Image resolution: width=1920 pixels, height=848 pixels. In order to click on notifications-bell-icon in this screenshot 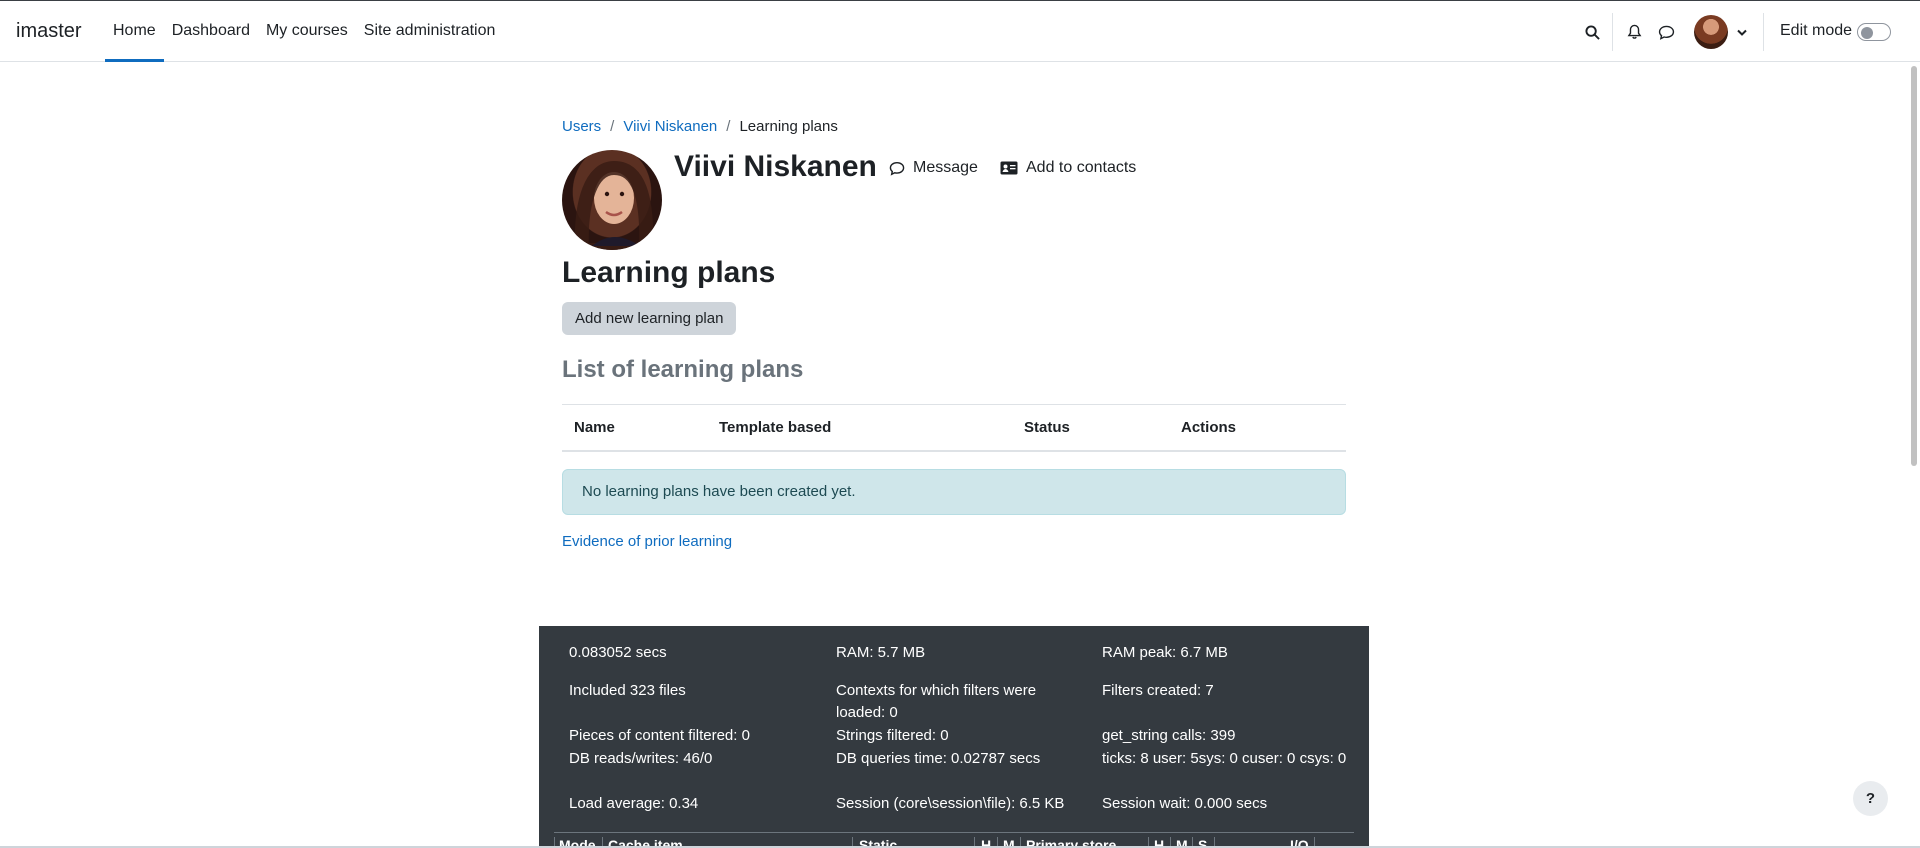, I will do `click(1634, 32)`.